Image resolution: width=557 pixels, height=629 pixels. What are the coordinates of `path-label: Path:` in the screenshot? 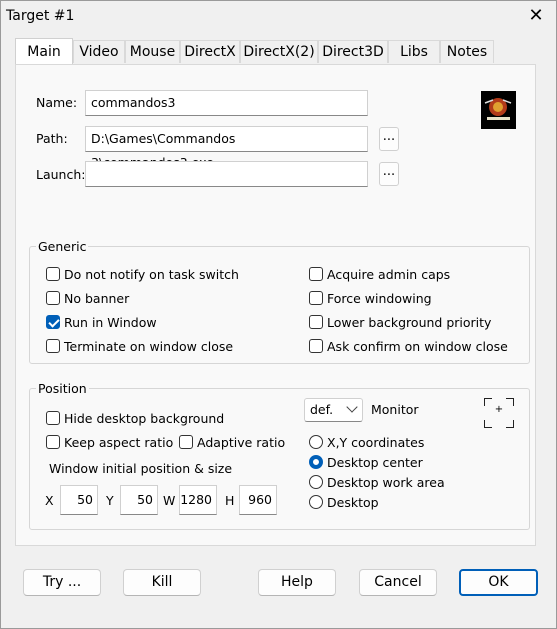 It's located at (52, 138).